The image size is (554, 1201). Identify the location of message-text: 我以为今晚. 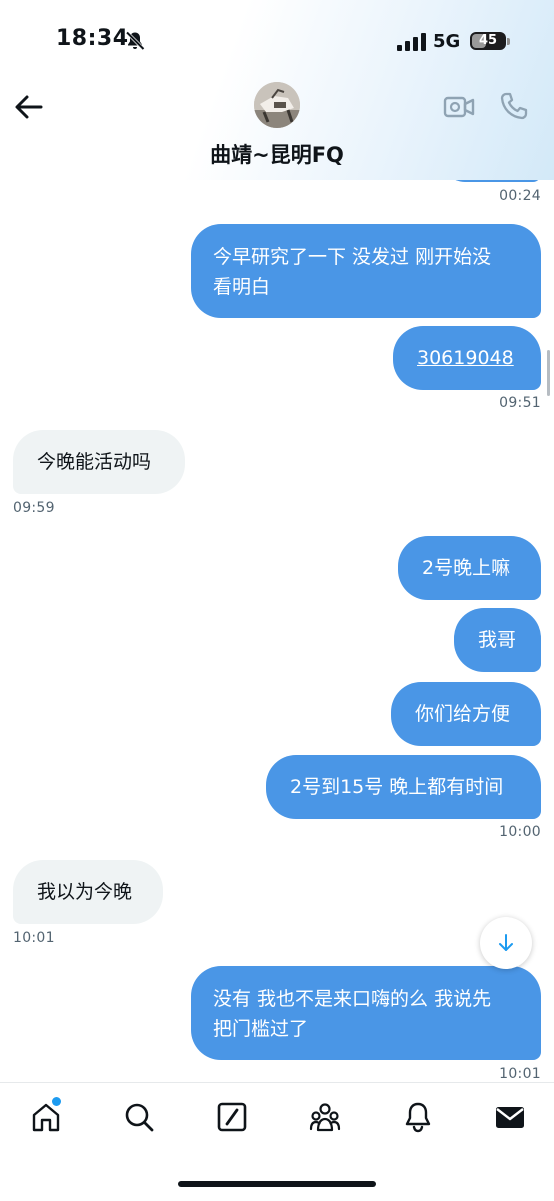
(85, 892).